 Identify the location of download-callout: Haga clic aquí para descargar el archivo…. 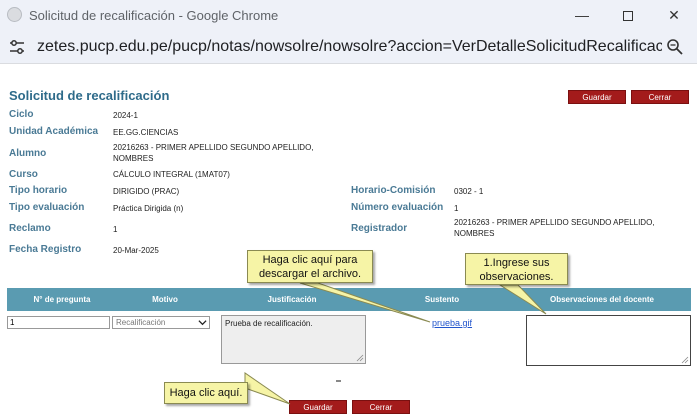
(310, 266).